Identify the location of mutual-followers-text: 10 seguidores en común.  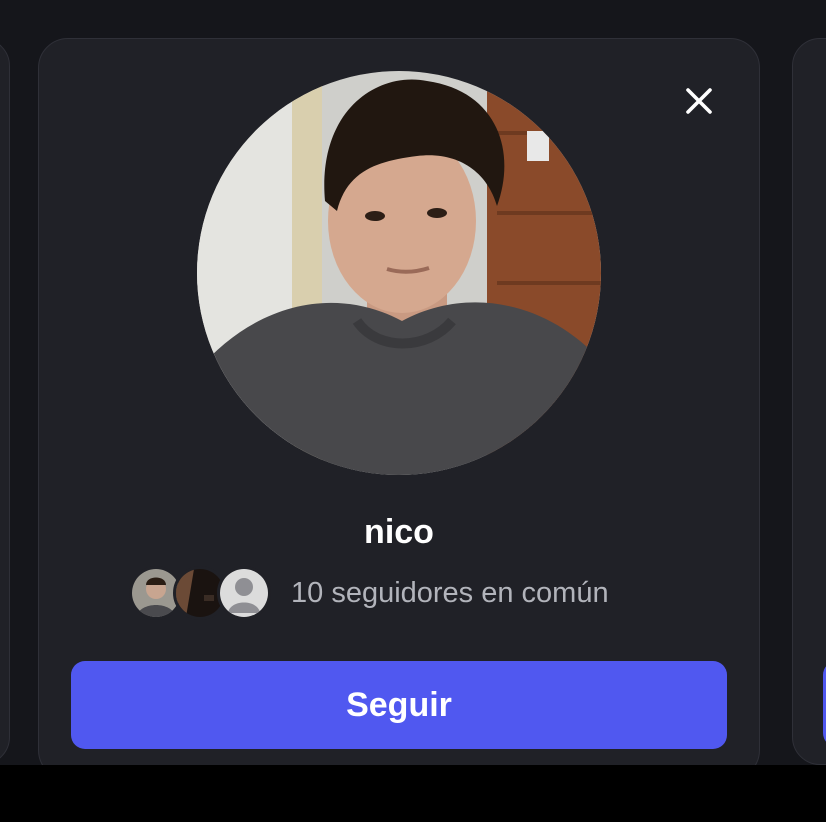
(450, 592).